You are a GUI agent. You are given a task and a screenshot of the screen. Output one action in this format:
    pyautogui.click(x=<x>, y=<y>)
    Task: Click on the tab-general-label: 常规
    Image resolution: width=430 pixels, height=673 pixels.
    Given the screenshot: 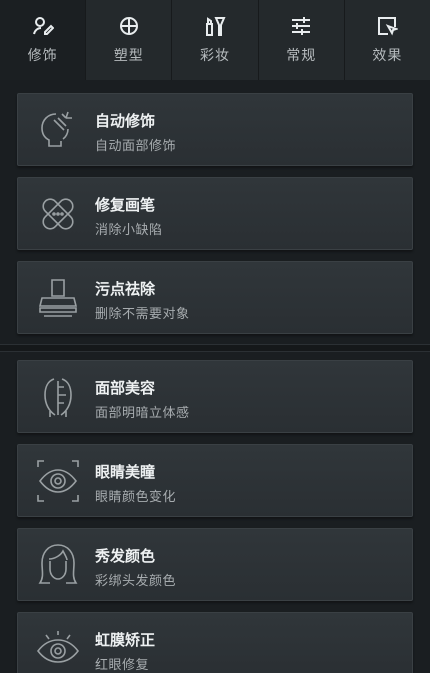 What is the action you would take?
    pyautogui.click(x=301, y=56)
    